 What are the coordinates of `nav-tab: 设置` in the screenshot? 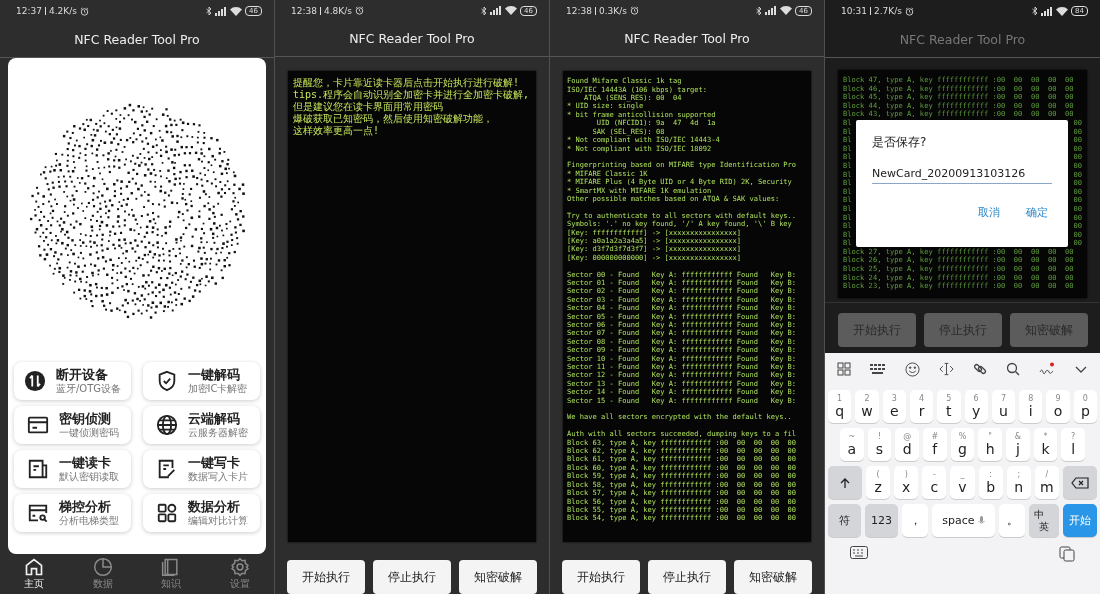 It's located at (239, 574).